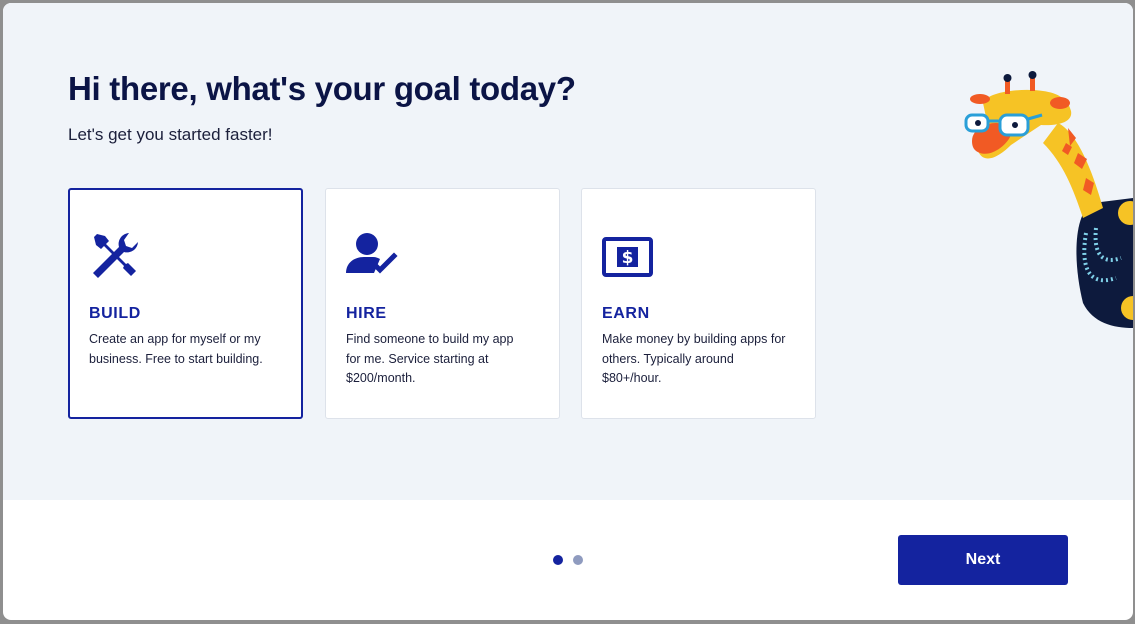 Image resolution: width=1135 pixels, height=624 pixels. Describe the element at coordinates (115, 255) in the screenshot. I see `tools-icon` at that location.